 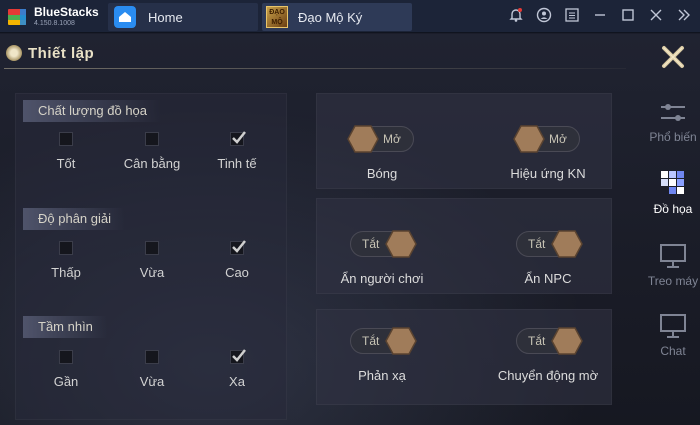 I want to click on maximize-icon, so click(x=628, y=15).